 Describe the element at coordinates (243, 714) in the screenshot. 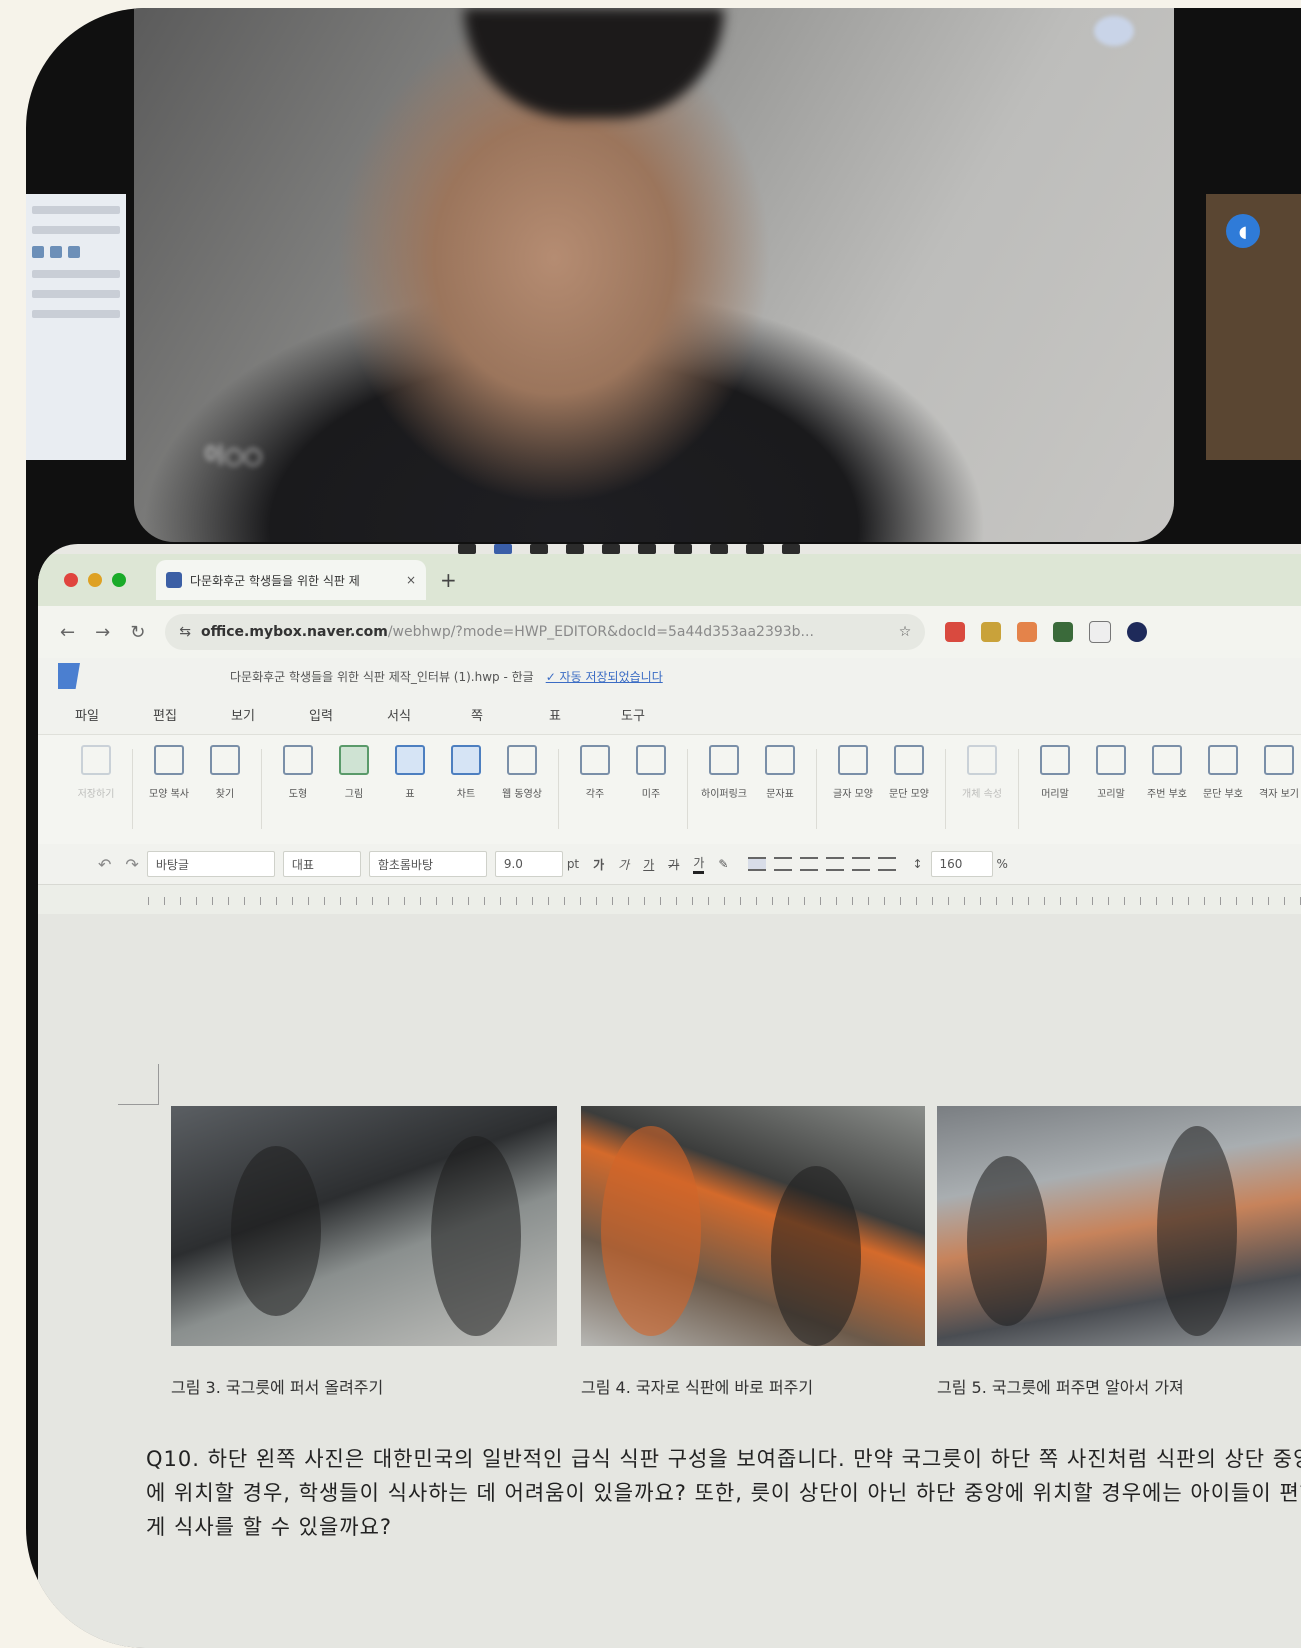

I see `menu-item: 보기` at that location.